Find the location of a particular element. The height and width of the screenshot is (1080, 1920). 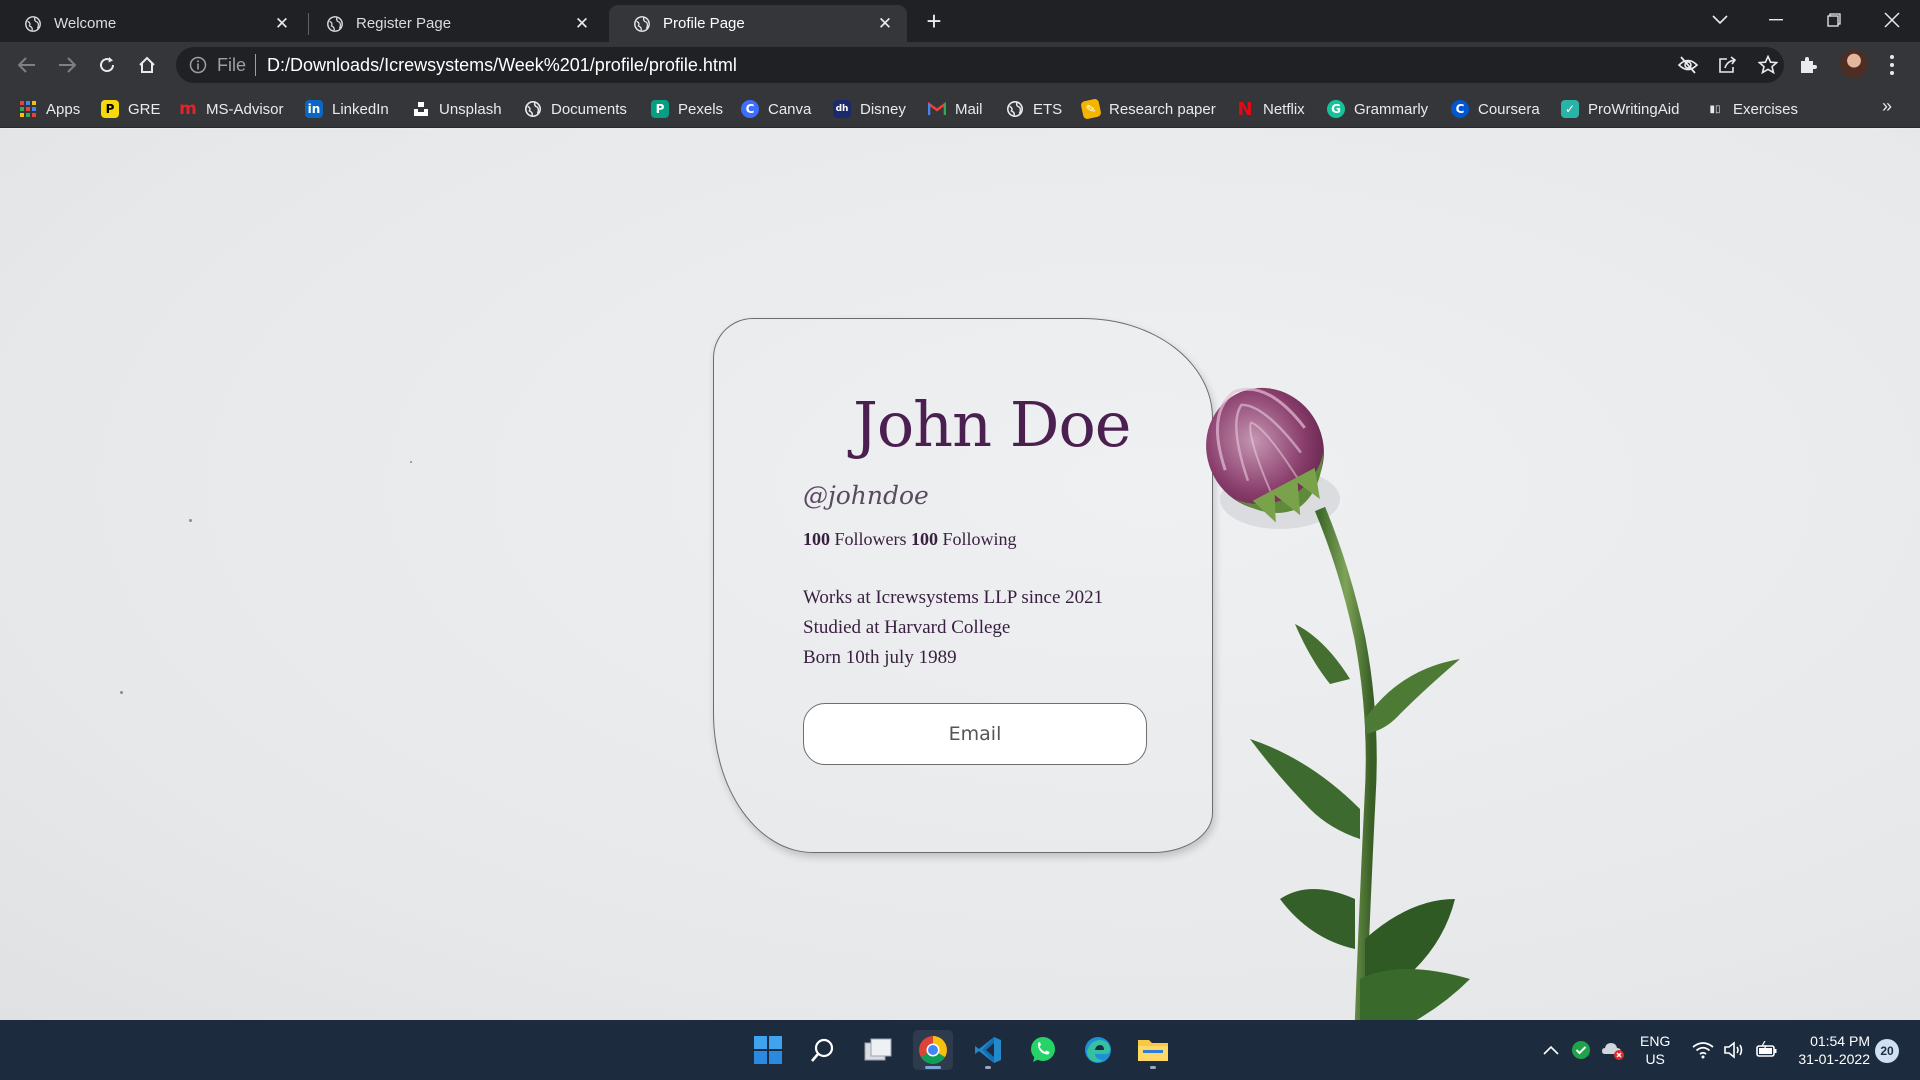

tab-register-page: Register Page ✕ is located at coordinates (453, 23).